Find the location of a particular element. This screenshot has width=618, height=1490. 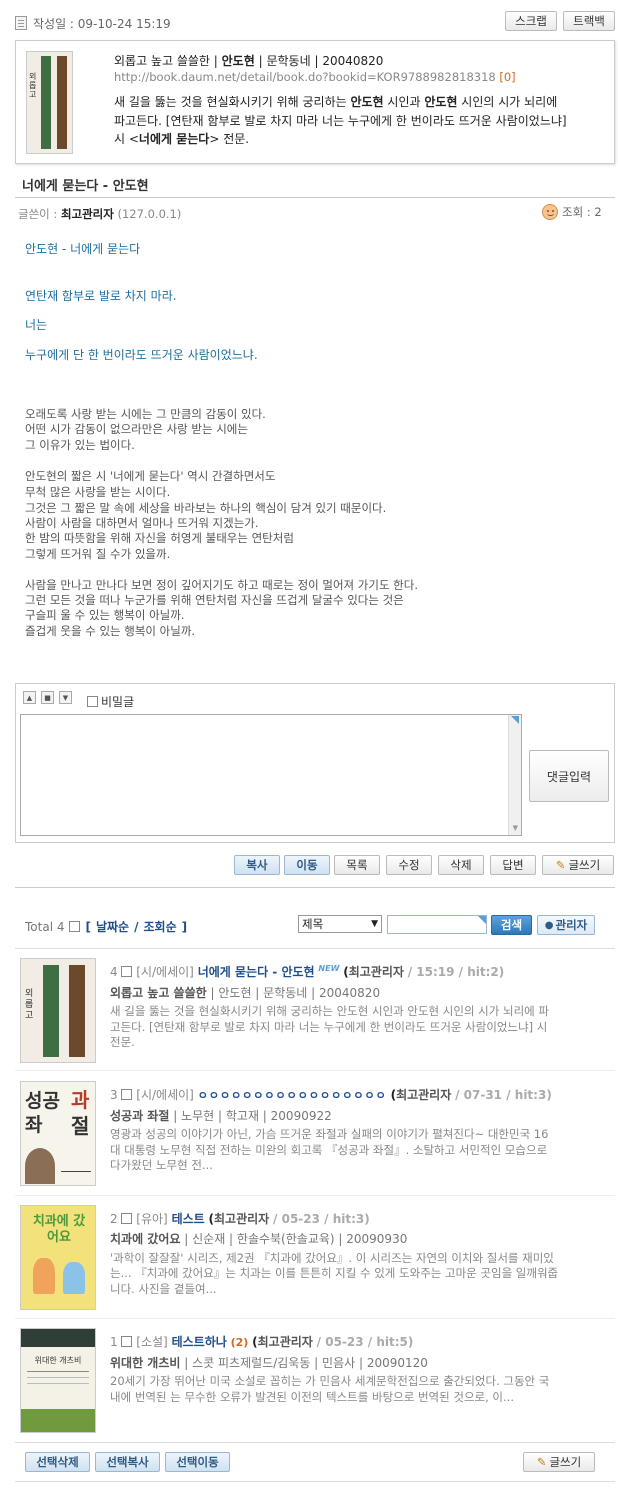

item-book-line: 외롭고 높고 쓸쓸한 | 안도현 | 문학동네 | 20040820 is located at coordinates (245, 992).